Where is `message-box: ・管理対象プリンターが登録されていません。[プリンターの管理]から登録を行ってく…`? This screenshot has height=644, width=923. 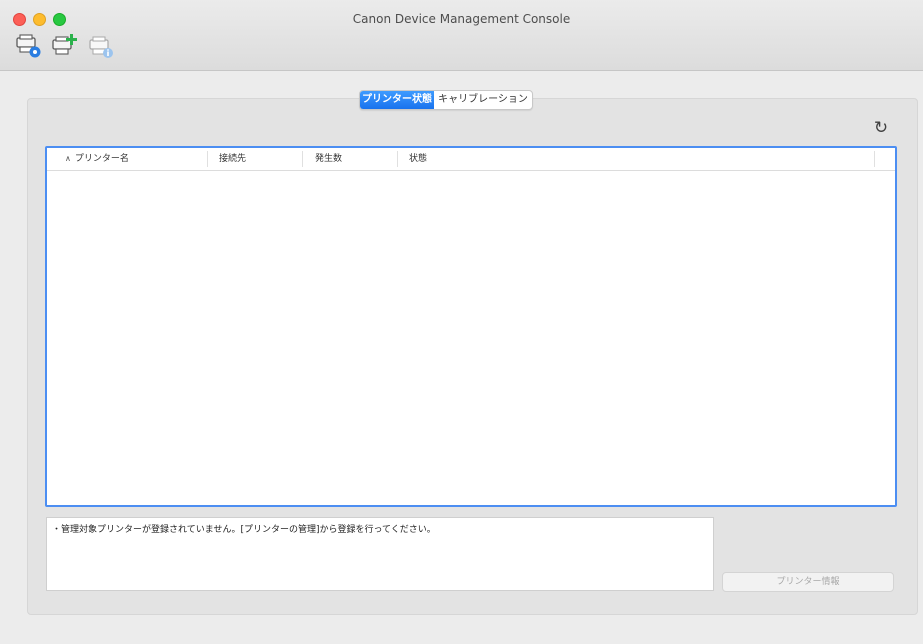
message-box: ・管理対象プリンターが登録されていません。[プリンターの管理]から登録を行ってく… is located at coordinates (380, 554).